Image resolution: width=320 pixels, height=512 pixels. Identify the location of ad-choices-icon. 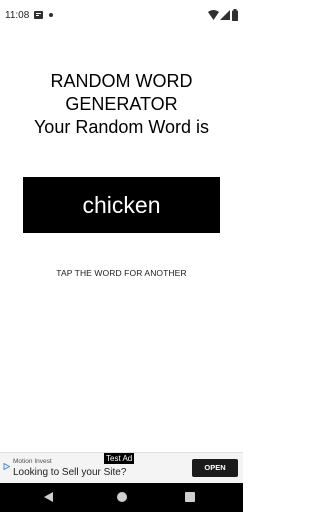
(6, 466).